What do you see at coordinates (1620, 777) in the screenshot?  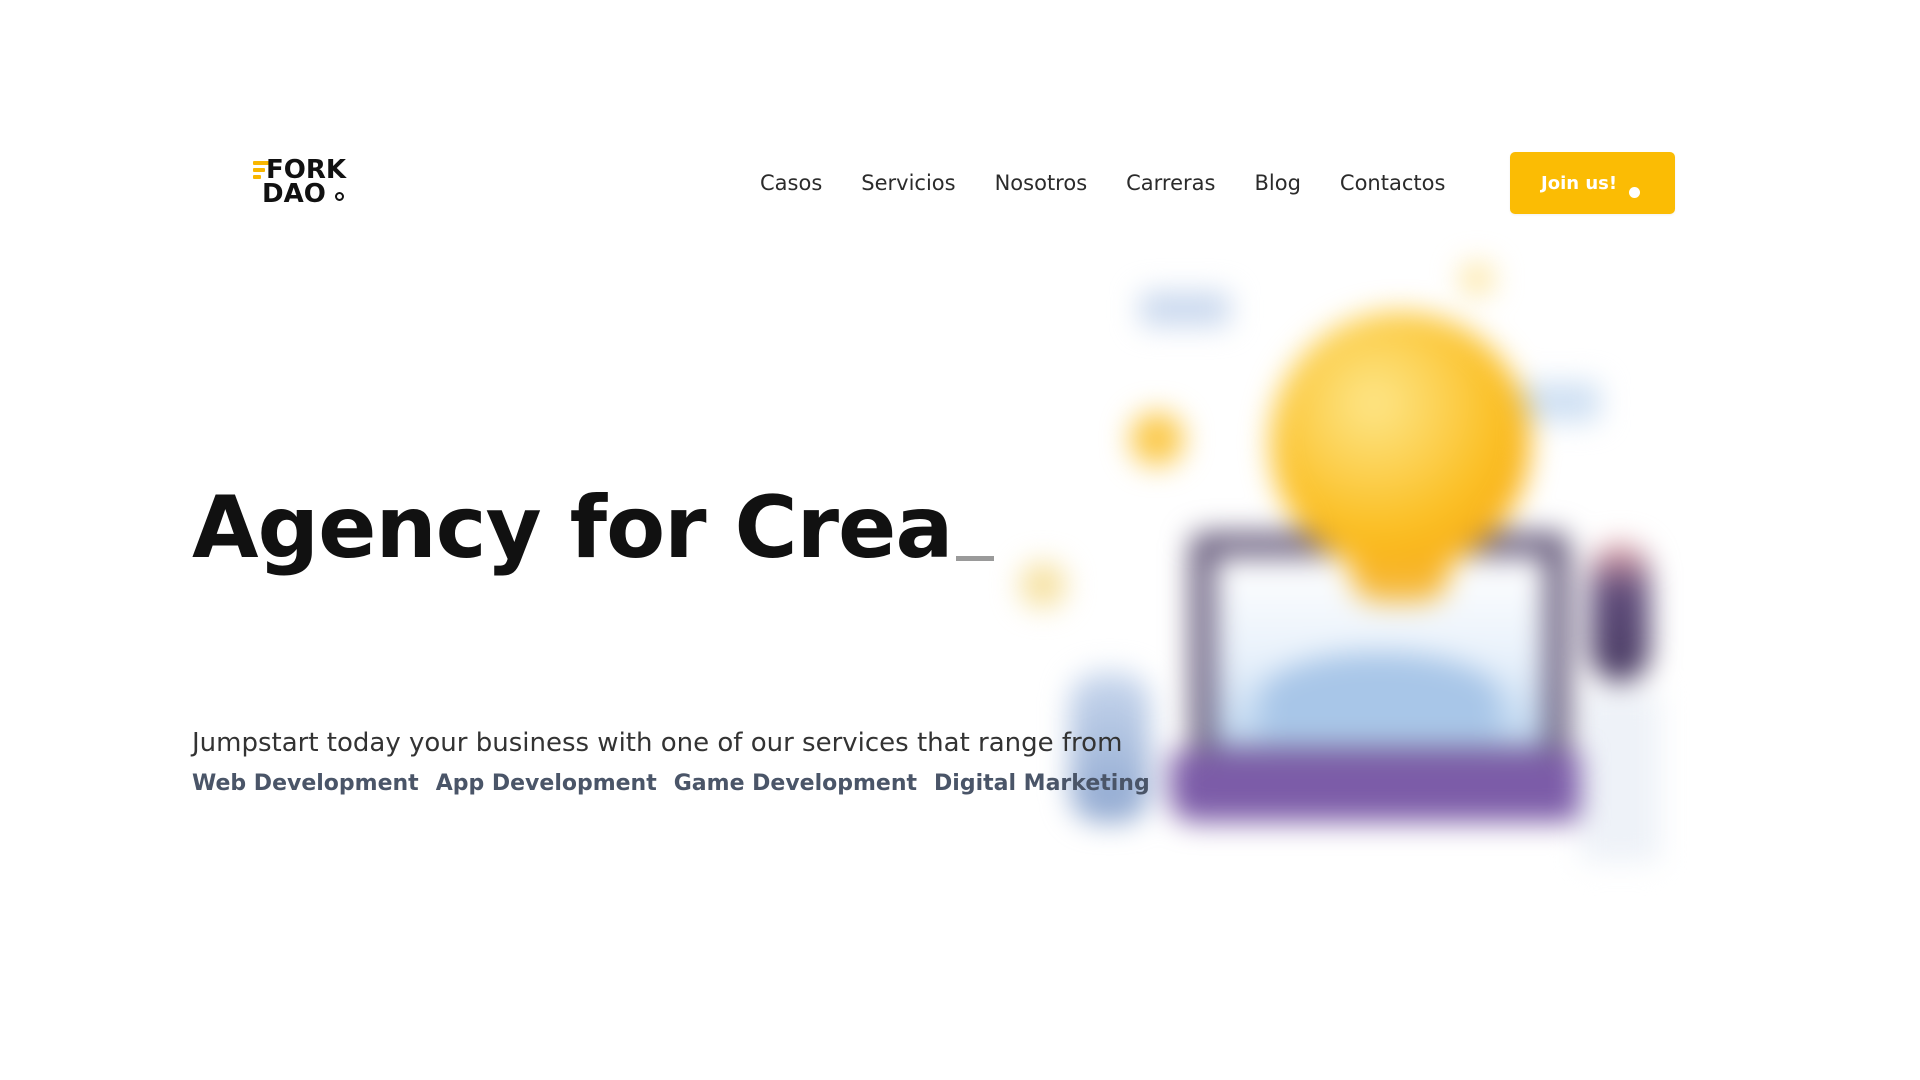 I see `shelf-figure` at bounding box center [1620, 777].